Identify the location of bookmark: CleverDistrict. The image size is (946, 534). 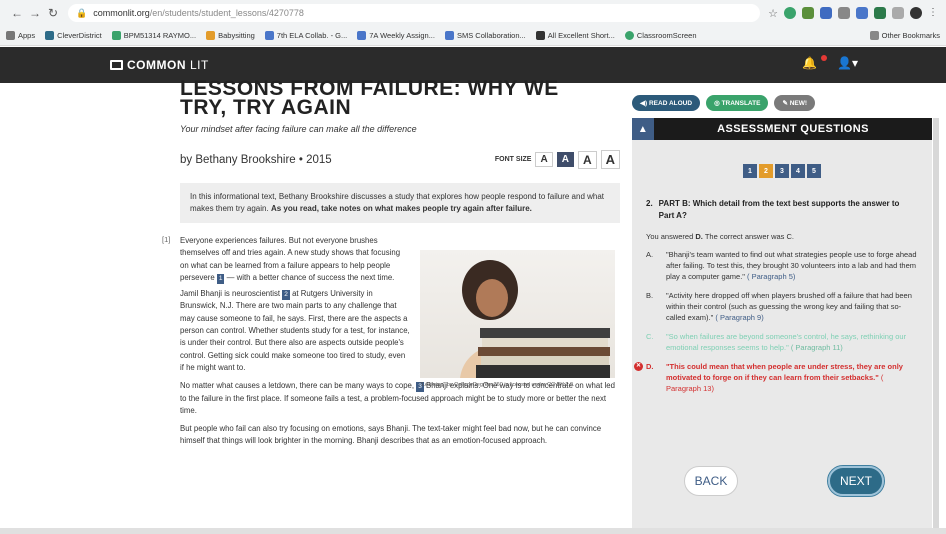
(73, 35).